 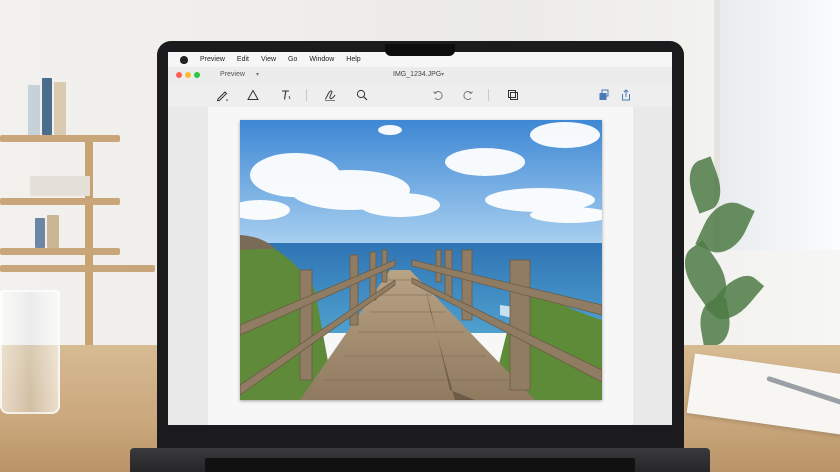 I want to click on document-title: IMG_1234.JPG, so click(x=417, y=74).